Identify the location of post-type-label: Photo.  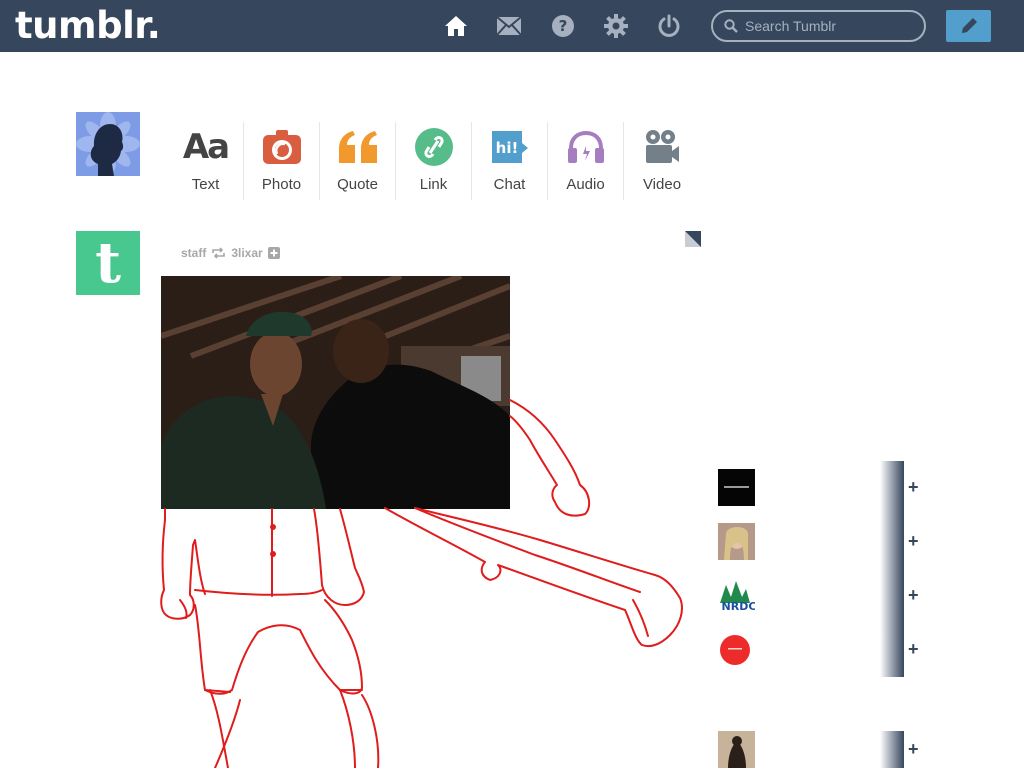
(281, 184).